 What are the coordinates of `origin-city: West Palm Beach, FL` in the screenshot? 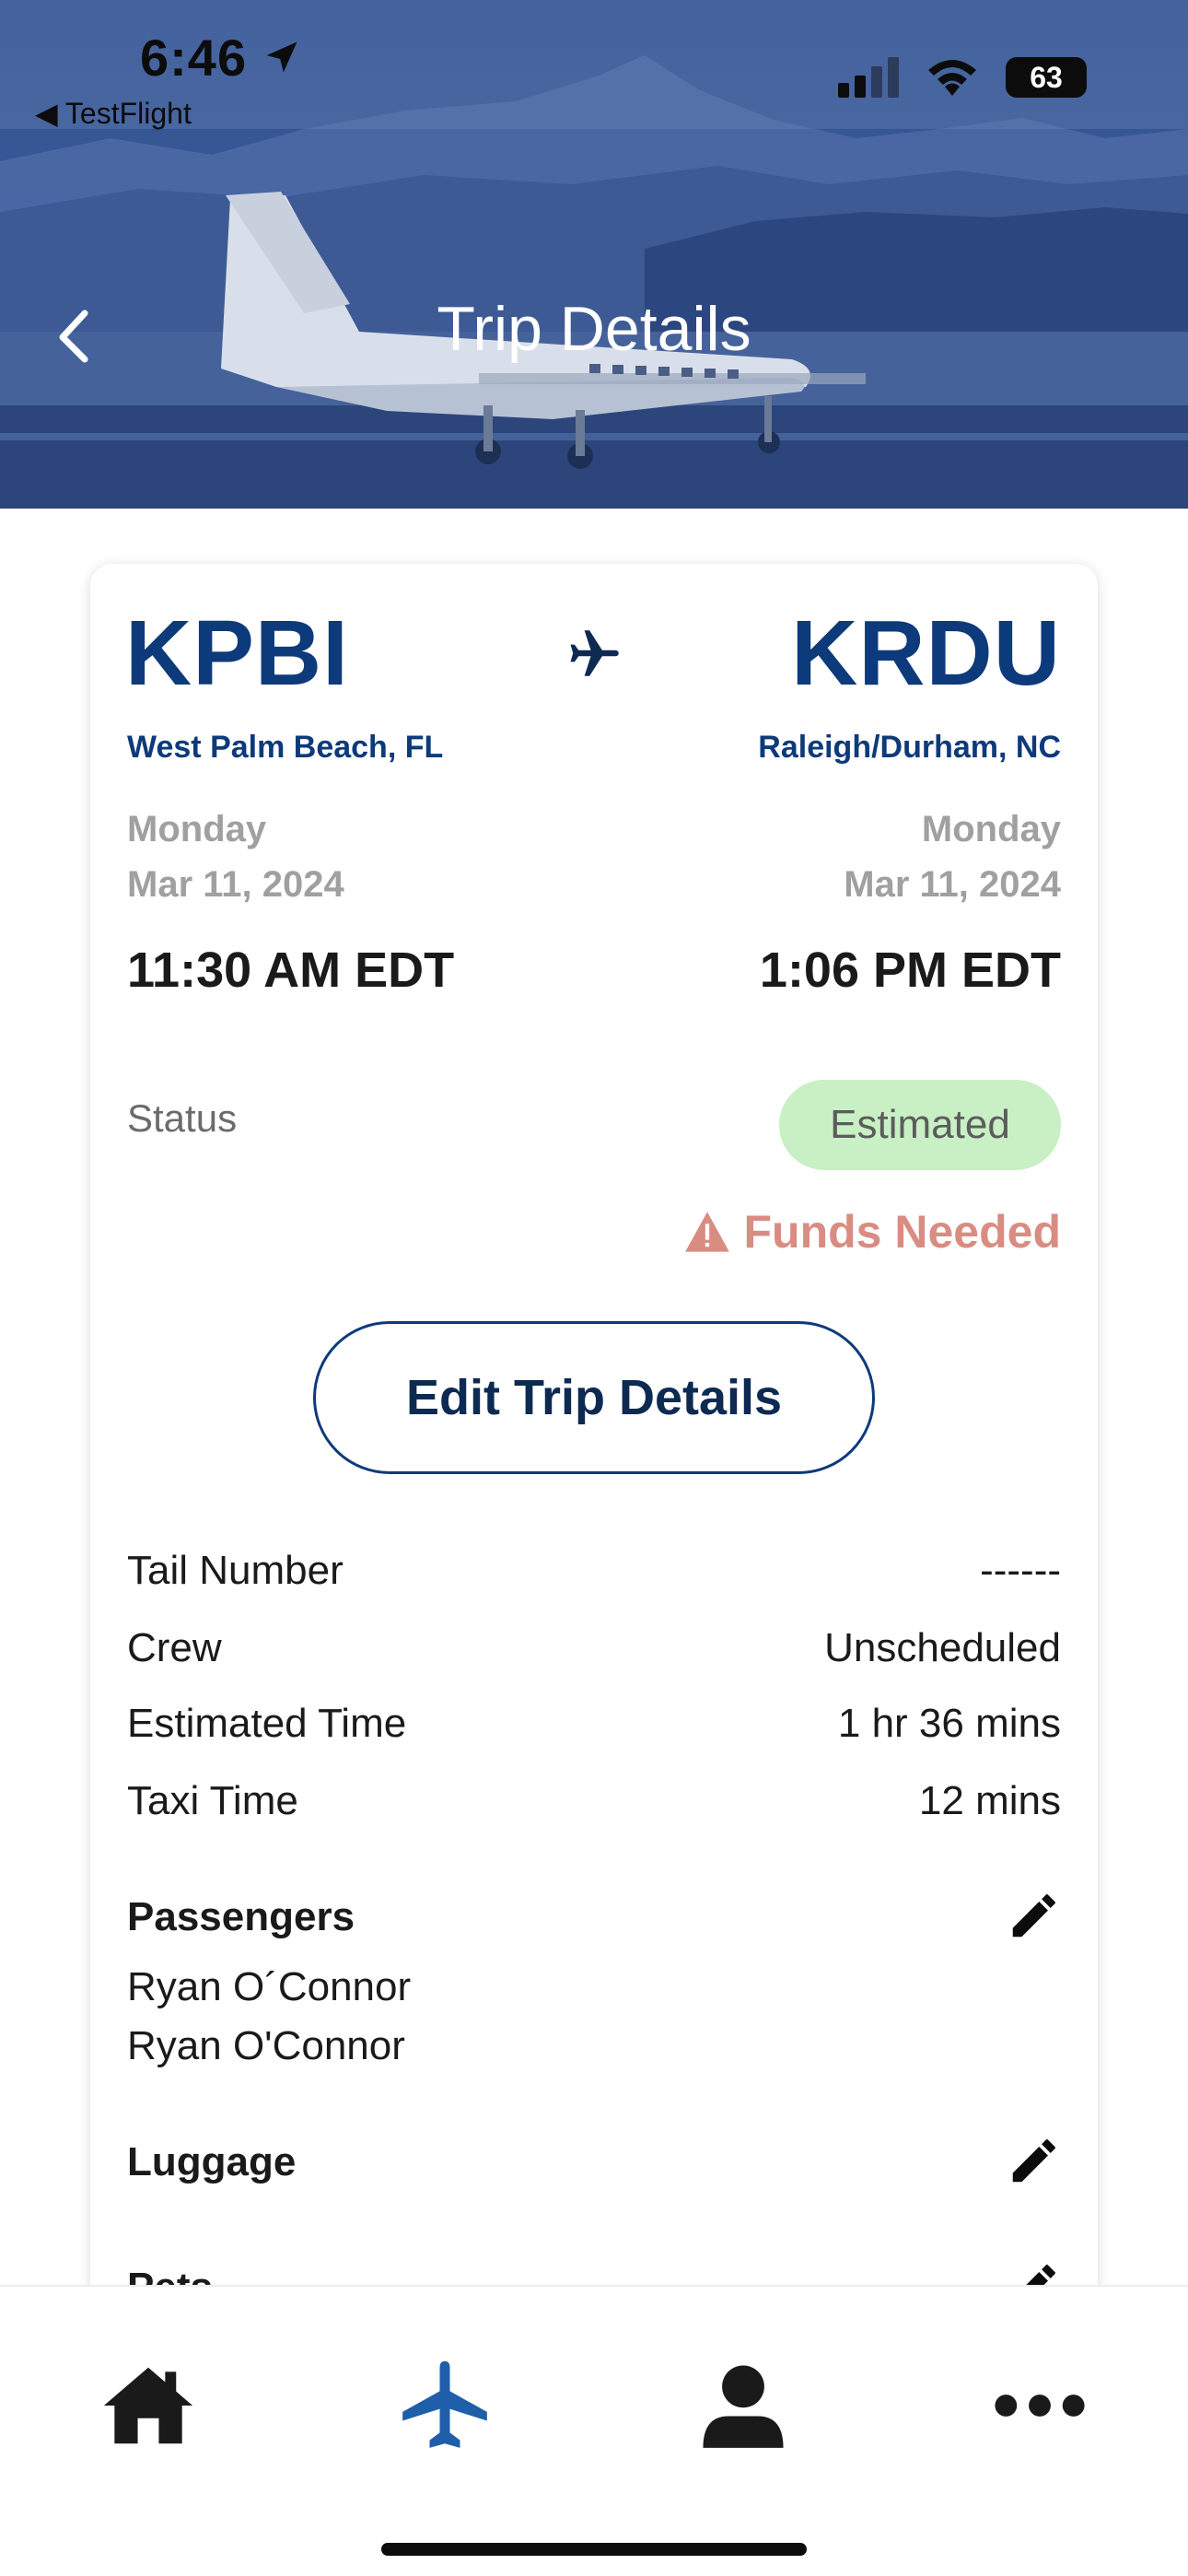 It's located at (285, 747).